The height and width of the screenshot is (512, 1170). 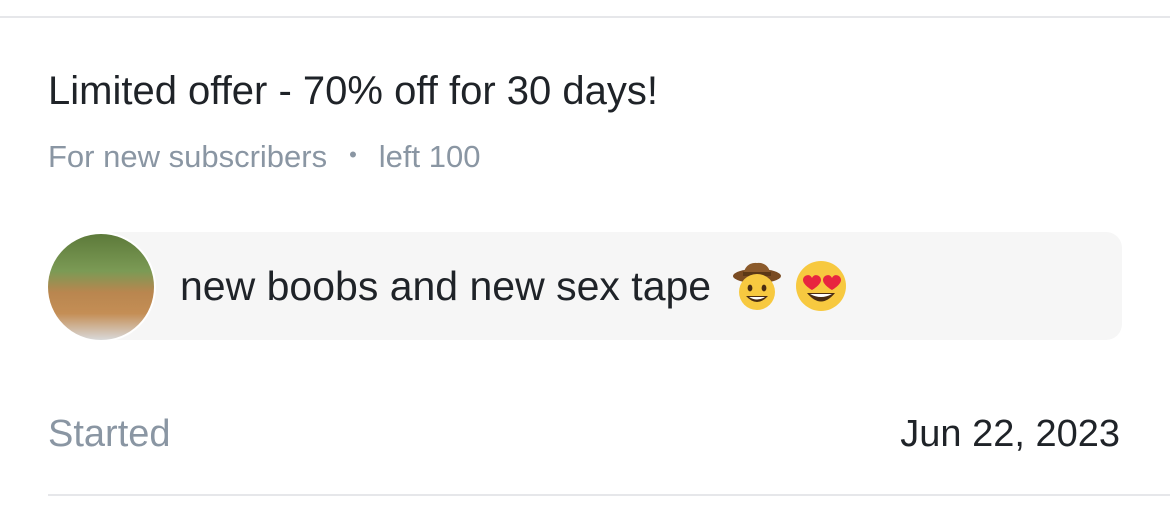 What do you see at coordinates (757, 286) in the screenshot?
I see `cowboy-face-emoji-icon` at bounding box center [757, 286].